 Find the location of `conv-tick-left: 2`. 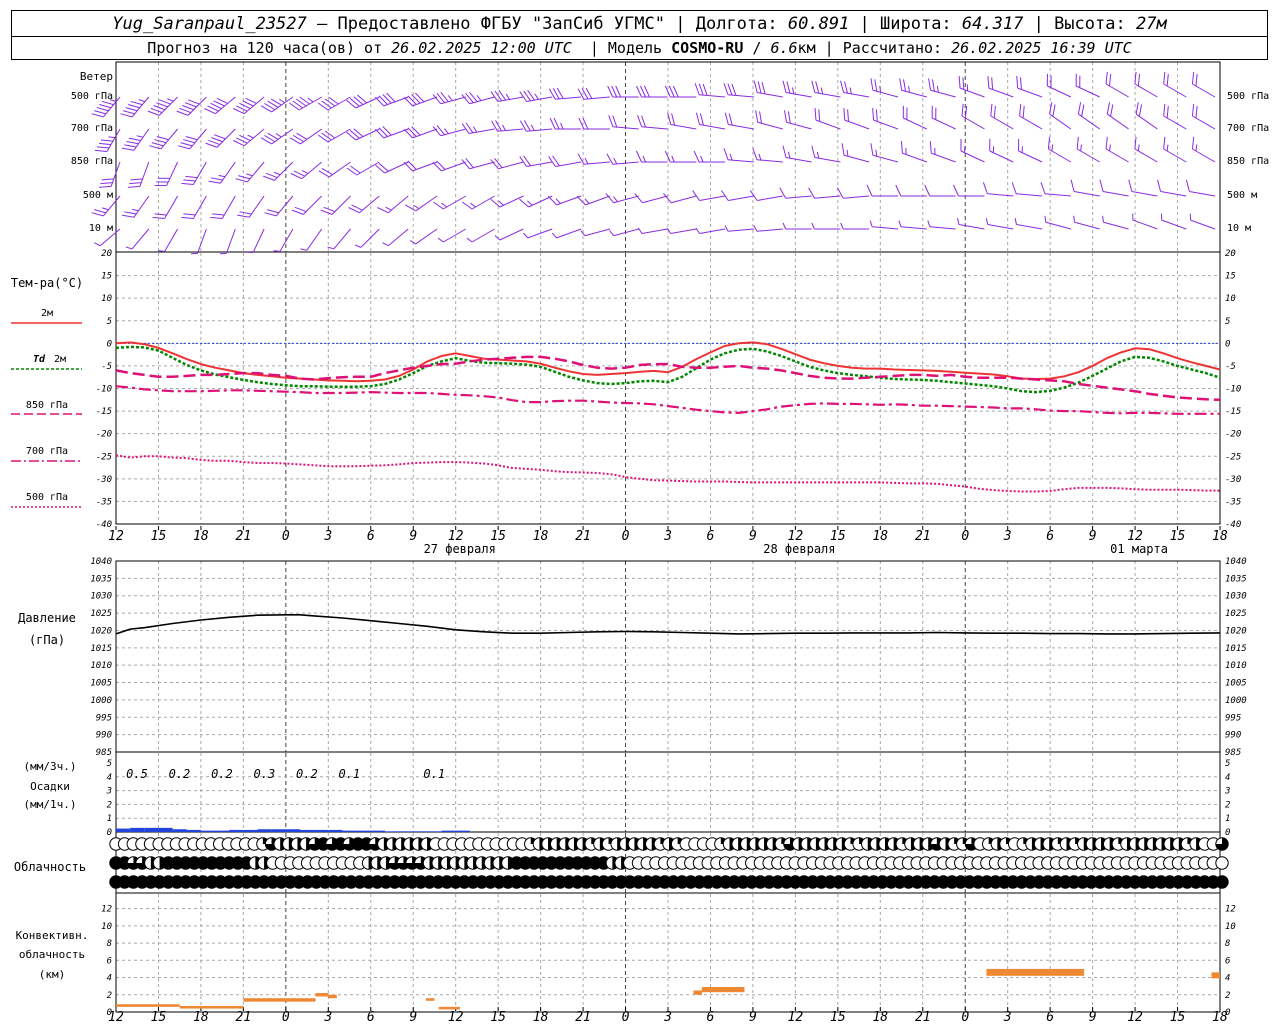

conv-tick-left: 2 is located at coordinates (109, 996).